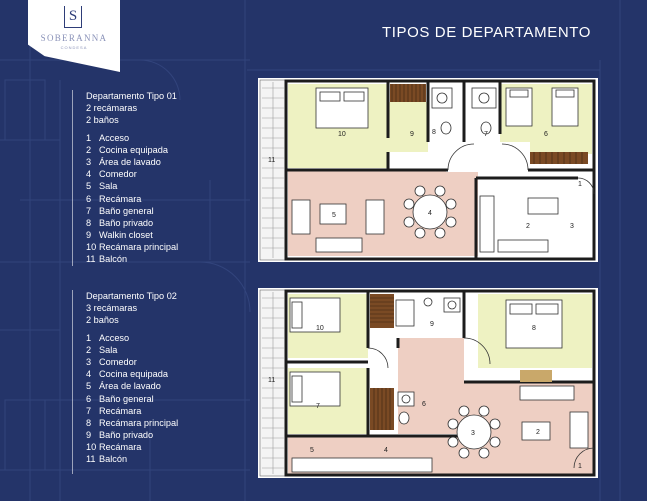  Describe the element at coordinates (312, 450) in the screenshot. I see `plan2-label: 5` at that location.